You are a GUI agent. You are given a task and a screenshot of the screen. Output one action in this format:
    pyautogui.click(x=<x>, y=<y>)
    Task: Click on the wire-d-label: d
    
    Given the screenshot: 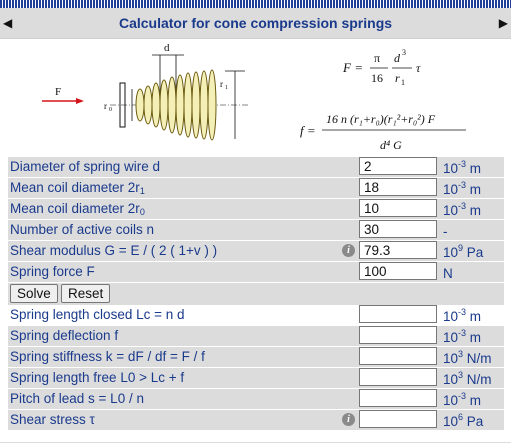 What is the action you would take?
    pyautogui.click(x=167, y=48)
    